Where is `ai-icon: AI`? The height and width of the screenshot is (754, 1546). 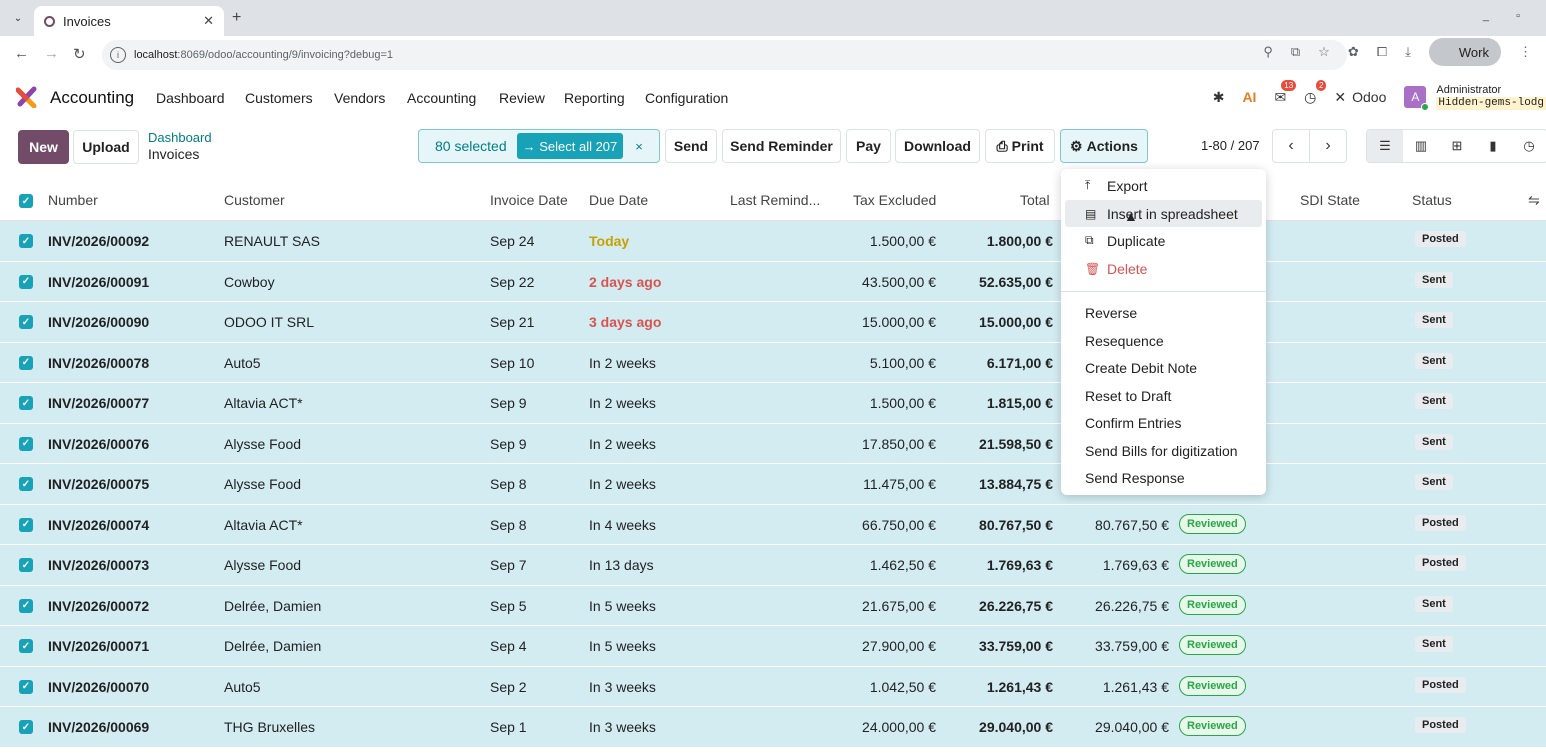
ai-icon: AI is located at coordinates (1249, 97).